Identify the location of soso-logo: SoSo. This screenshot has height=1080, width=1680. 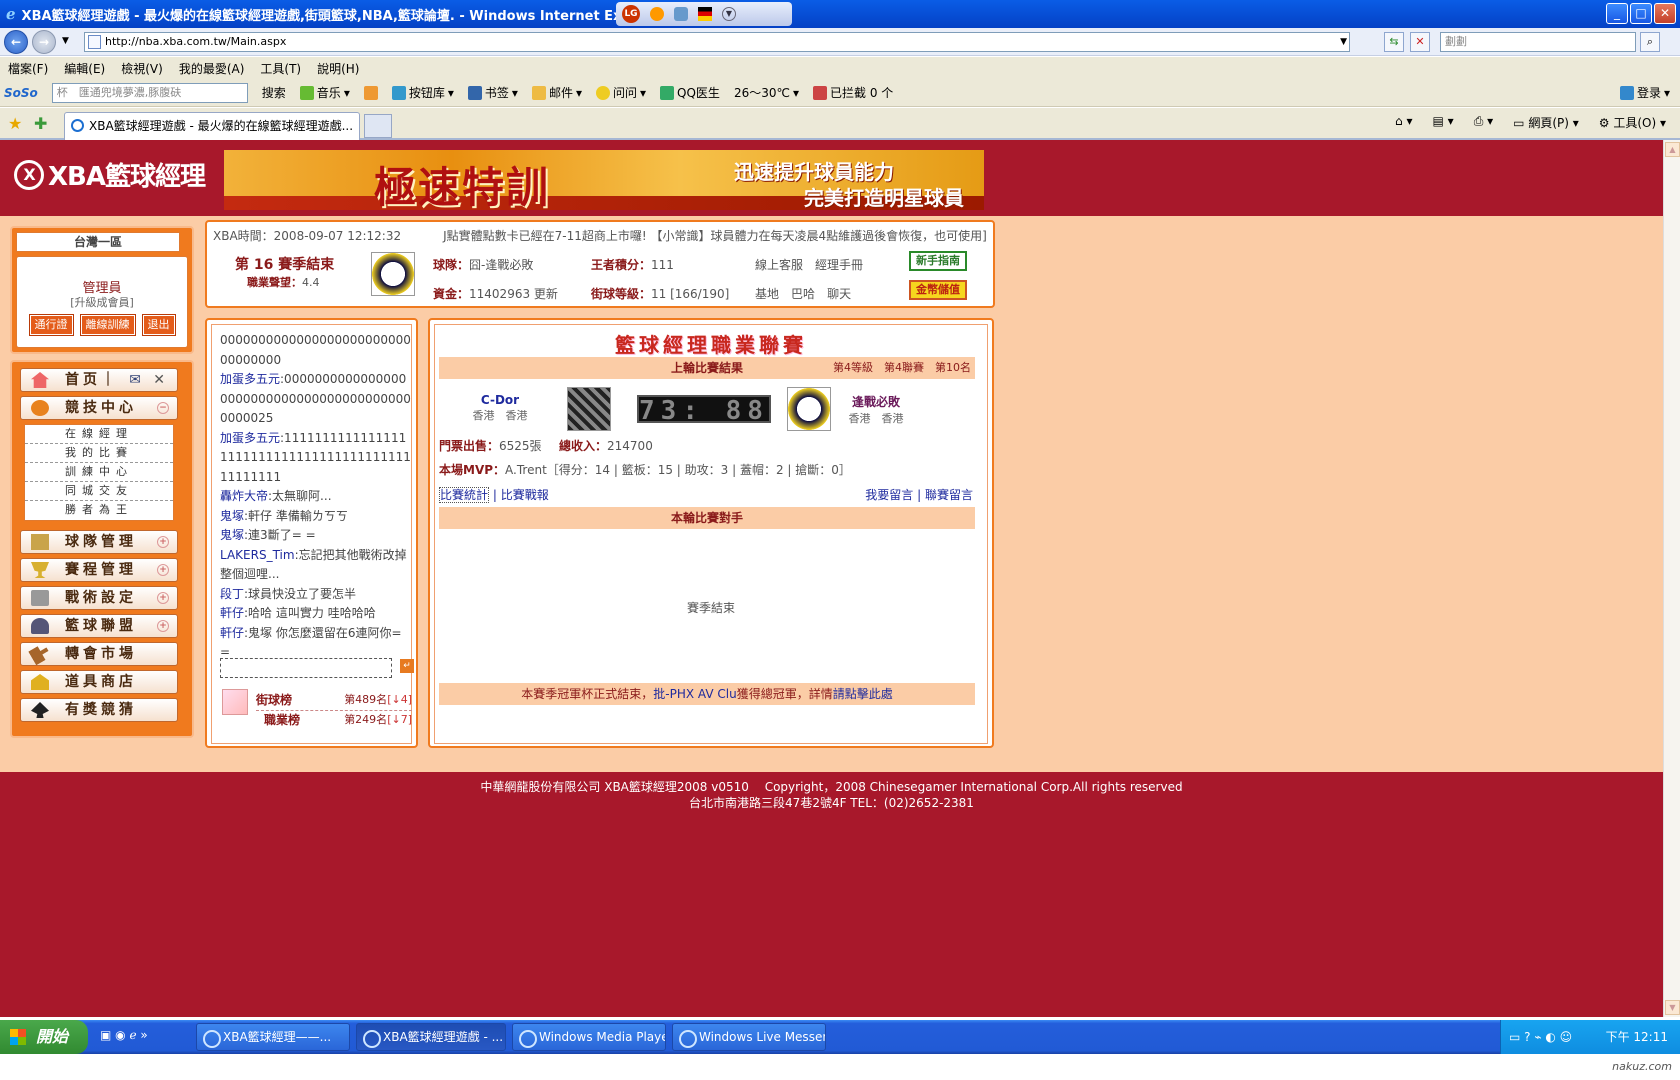
(21, 93).